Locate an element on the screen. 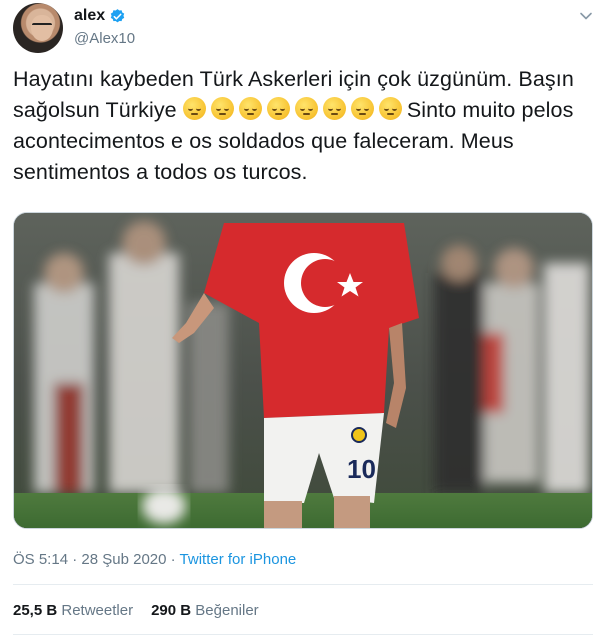 The height and width of the screenshot is (640, 606). tweet-date: 28 Şub 2020 is located at coordinates (123, 559).